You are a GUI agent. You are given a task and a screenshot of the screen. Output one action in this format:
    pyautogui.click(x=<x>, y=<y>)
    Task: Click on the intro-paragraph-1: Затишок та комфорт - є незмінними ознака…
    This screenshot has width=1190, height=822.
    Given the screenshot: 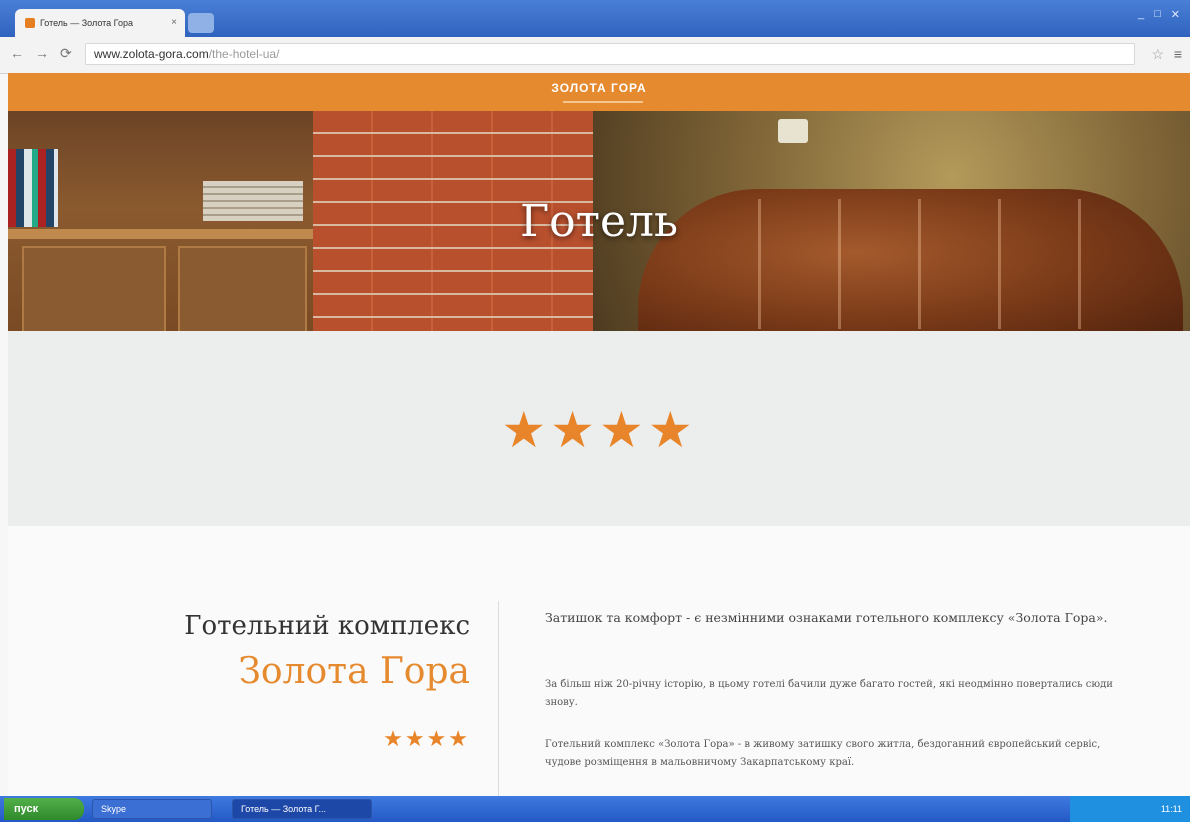 What is the action you would take?
    pyautogui.click(x=826, y=617)
    